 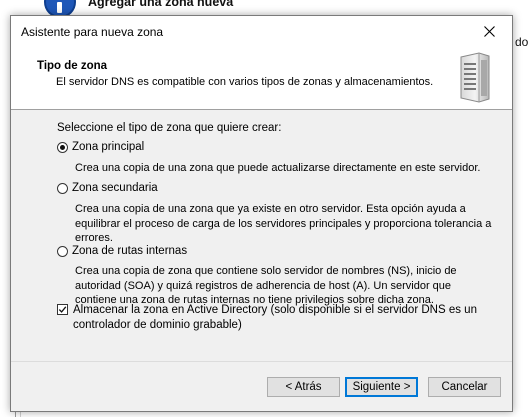 I want to click on radio-primary-zone: Zona principal, so click(x=100, y=147).